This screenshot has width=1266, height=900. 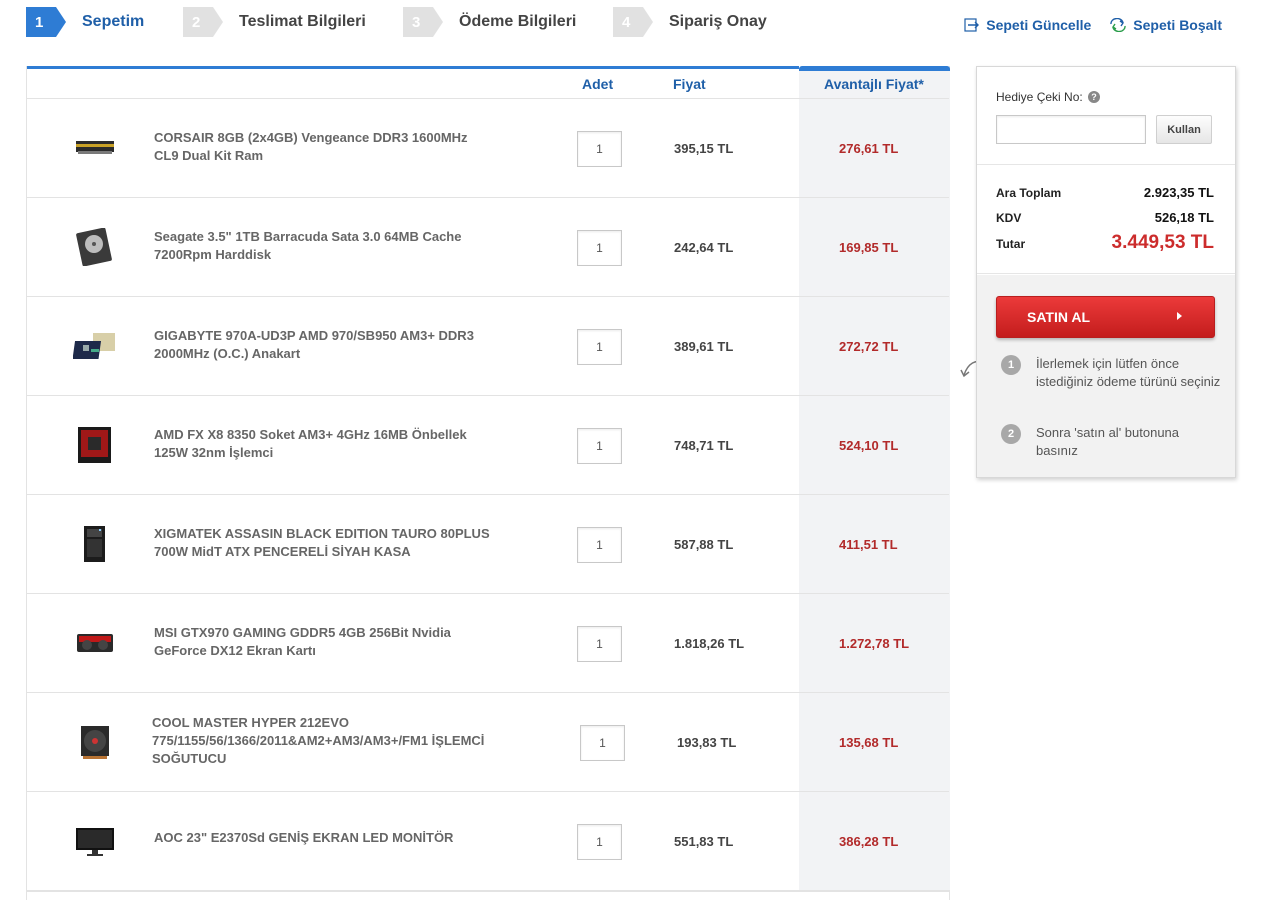 I want to click on step-cart: 1 Sepetim, so click(x=85, y=22).